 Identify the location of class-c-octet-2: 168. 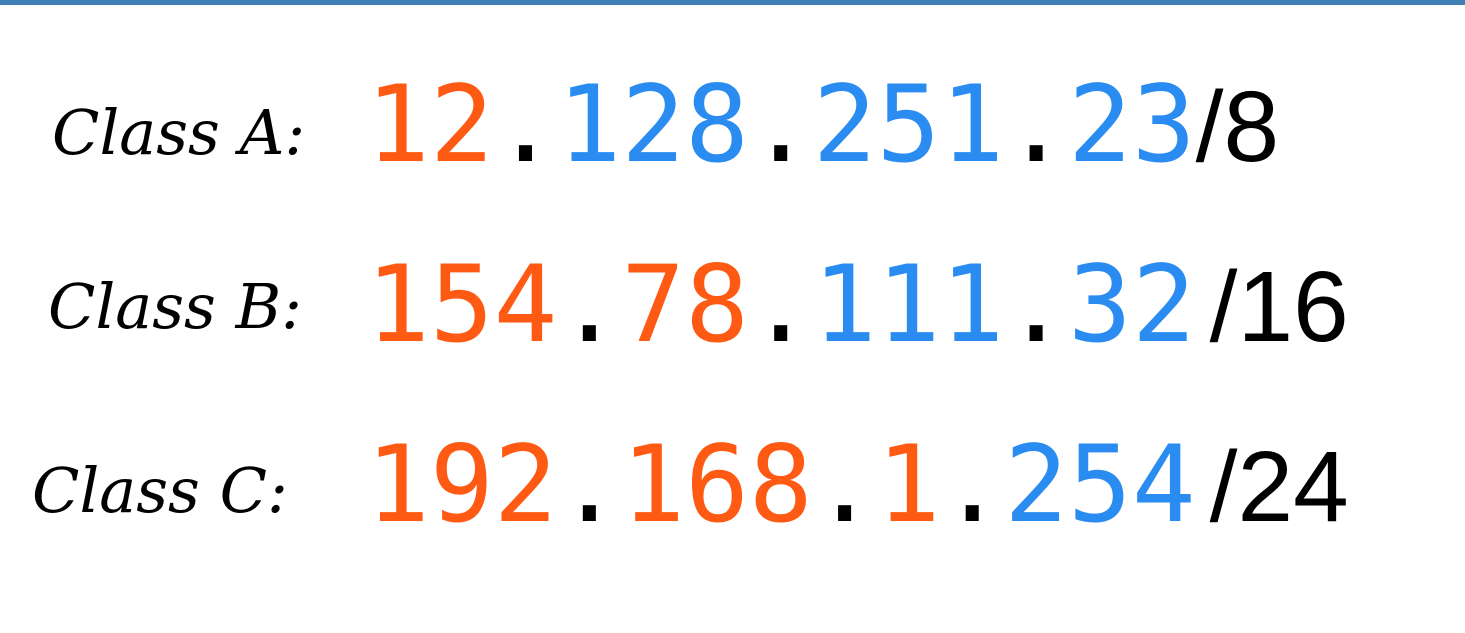
(717, 484).